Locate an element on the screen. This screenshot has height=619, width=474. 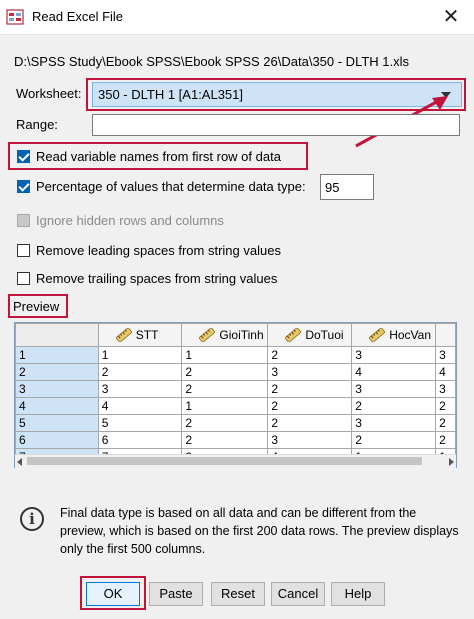
column-name: GioiTinh is located at coordinates (241, 335).